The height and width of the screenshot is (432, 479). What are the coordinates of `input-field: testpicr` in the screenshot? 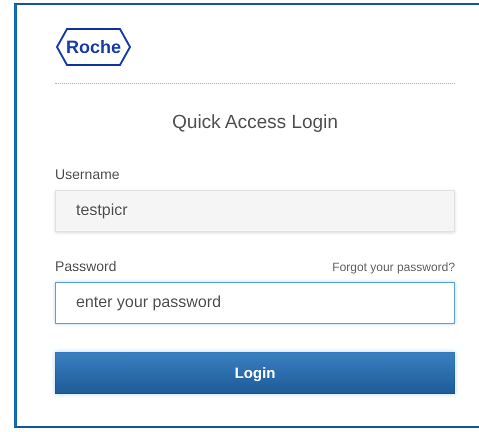 It's located at (255, 211).